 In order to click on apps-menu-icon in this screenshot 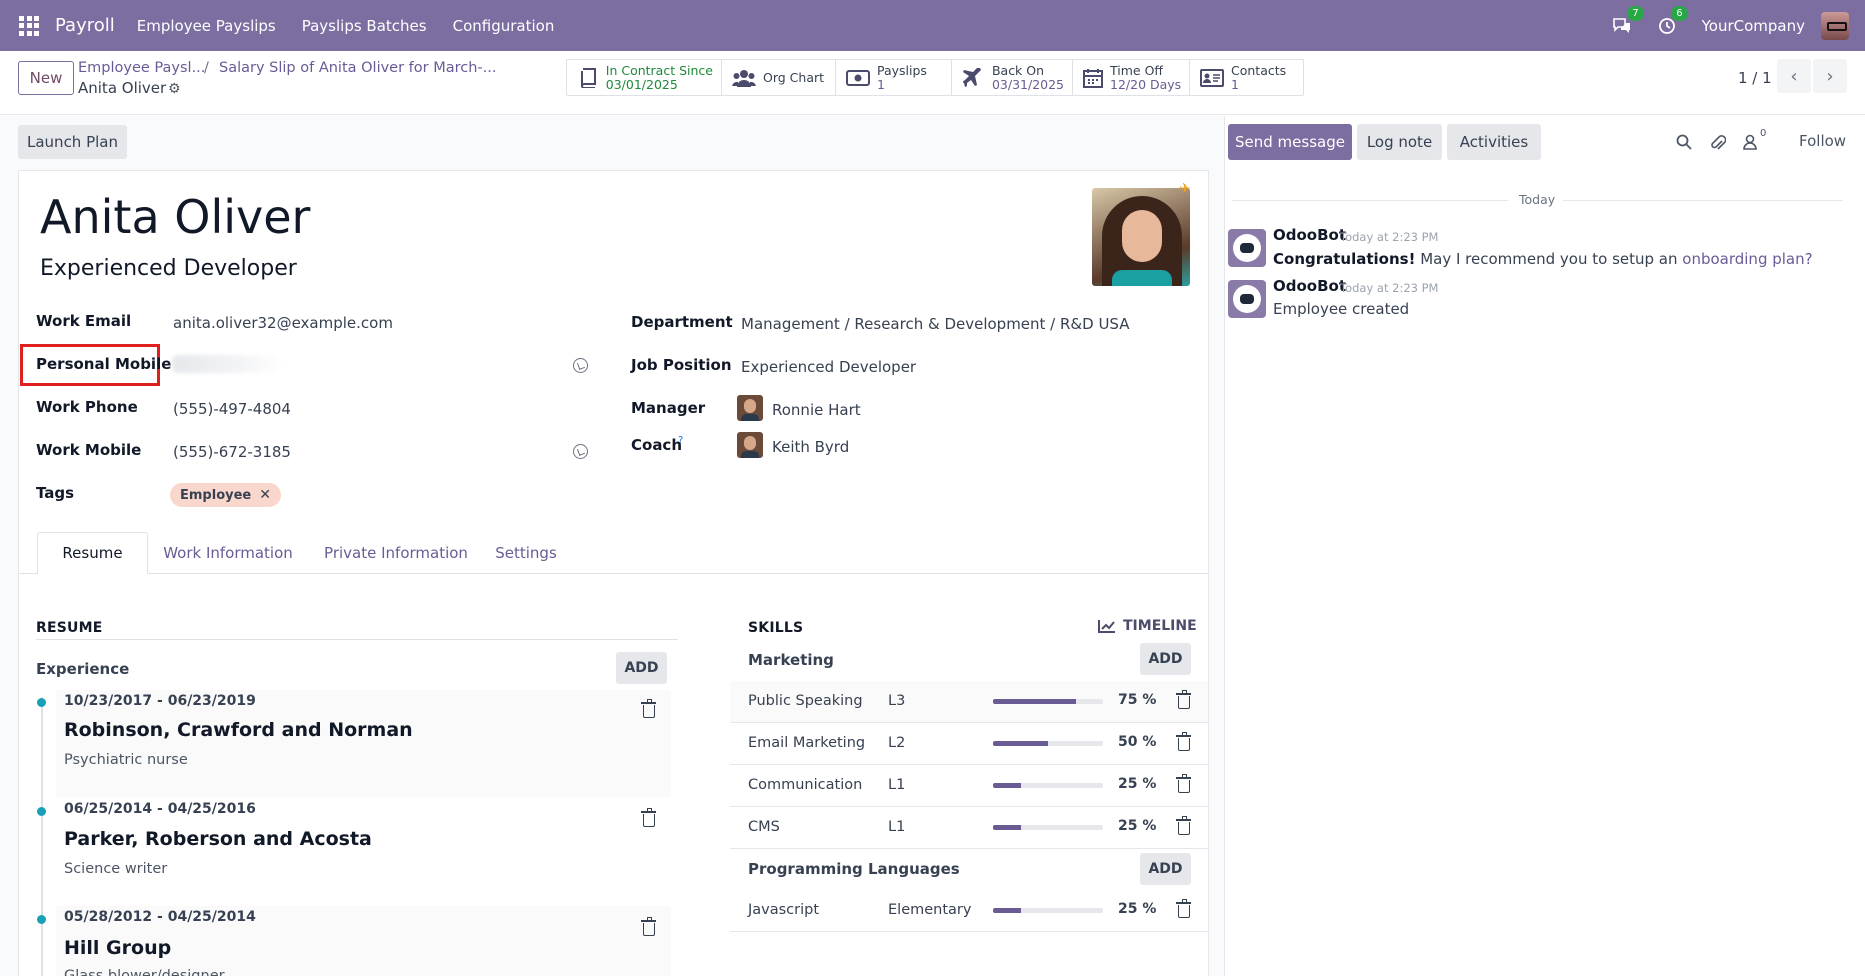, I will do `click(29, 25)`.